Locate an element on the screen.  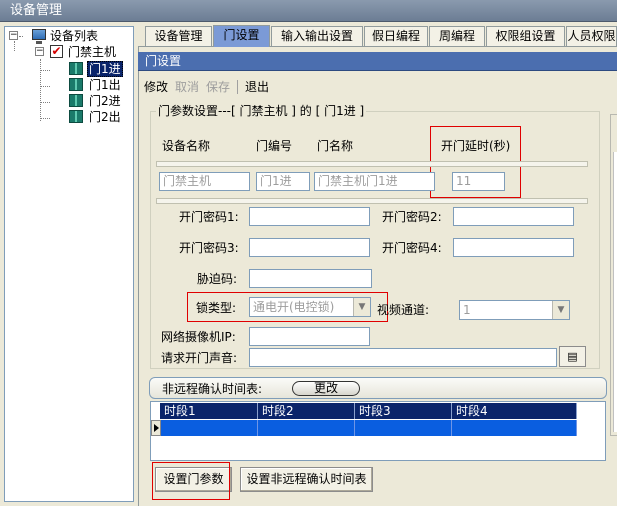
row-pointer-icon is located at coordinates (156, 428).